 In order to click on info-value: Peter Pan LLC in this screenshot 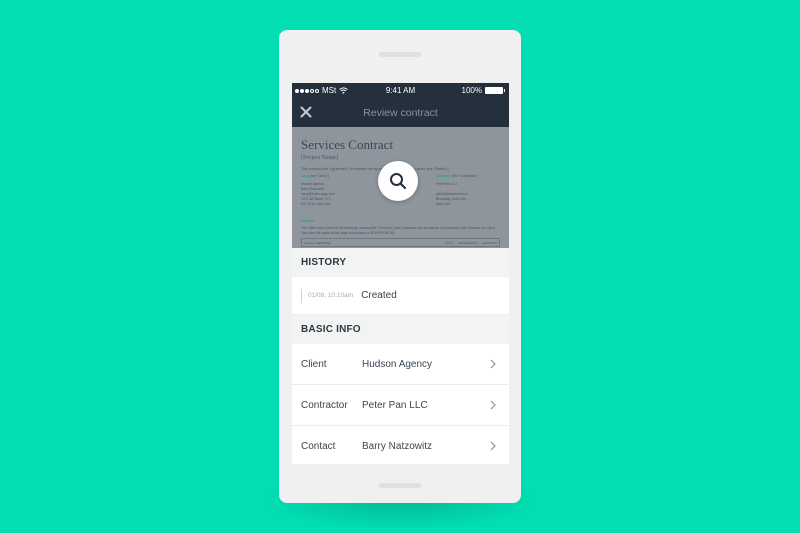, I will do `click(395, 405)`.